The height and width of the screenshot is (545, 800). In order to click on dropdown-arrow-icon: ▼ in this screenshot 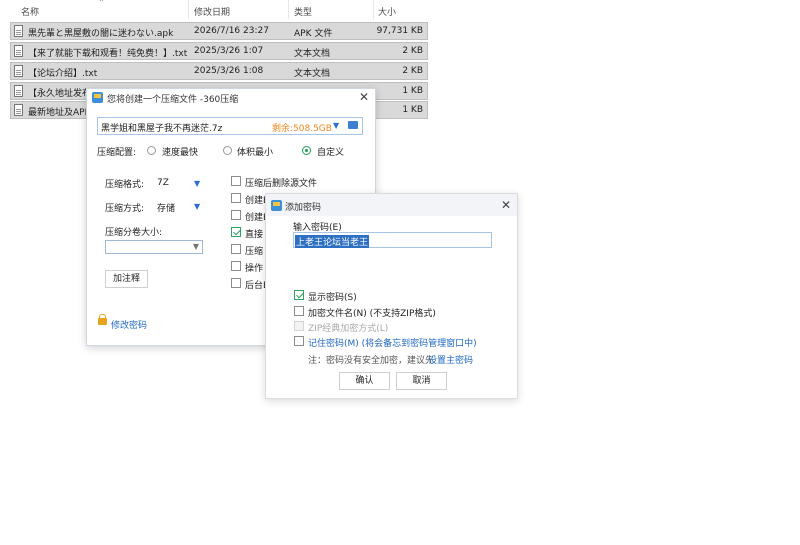, I will do `click(336, 125)`.